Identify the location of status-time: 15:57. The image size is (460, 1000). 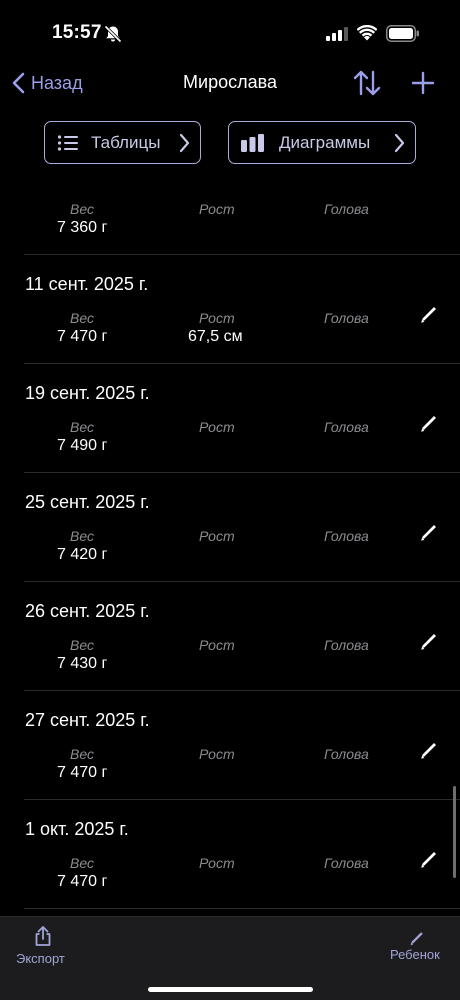
(77, 32).